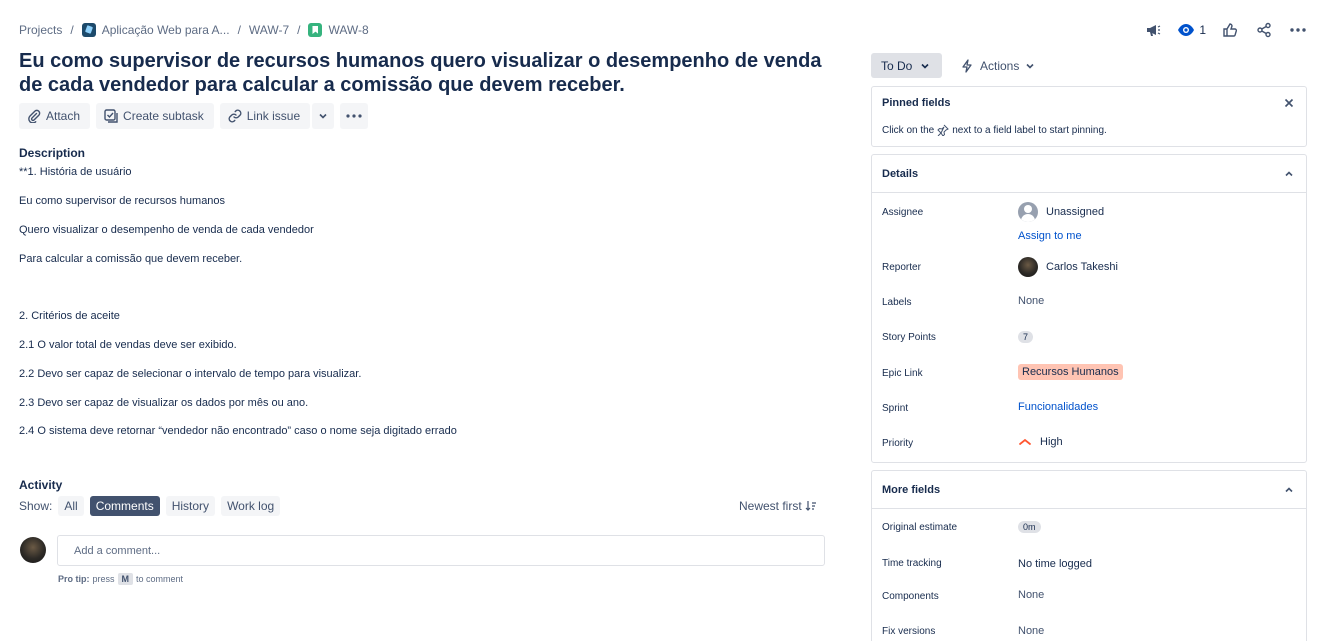 The width and height of the screenshot is (1340, 641). What do you see at coordinates (1289, 103) in the screenshot?
I see `close-icon` at bounding box center [1289, 103].